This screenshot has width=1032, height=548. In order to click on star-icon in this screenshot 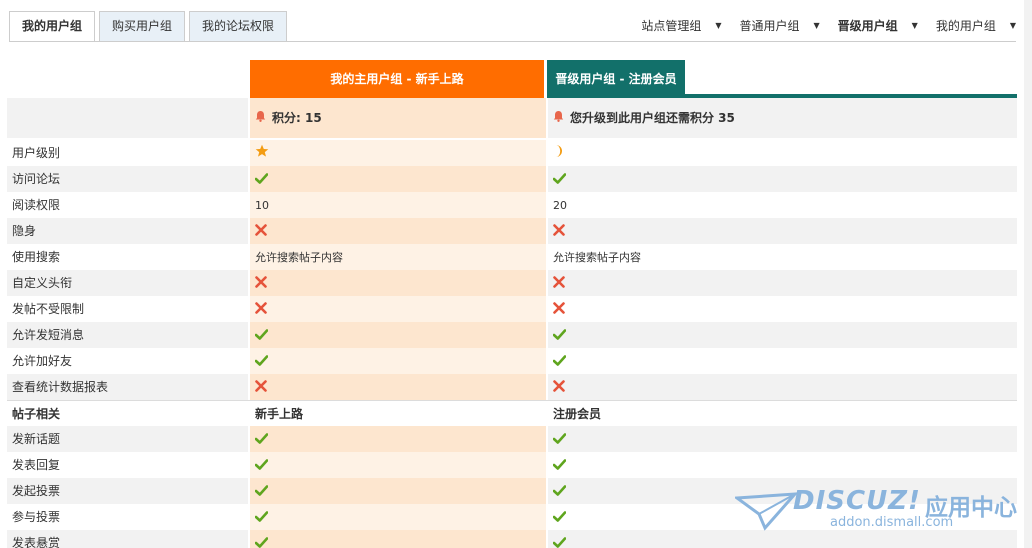, I will do `click(262, 154)`.